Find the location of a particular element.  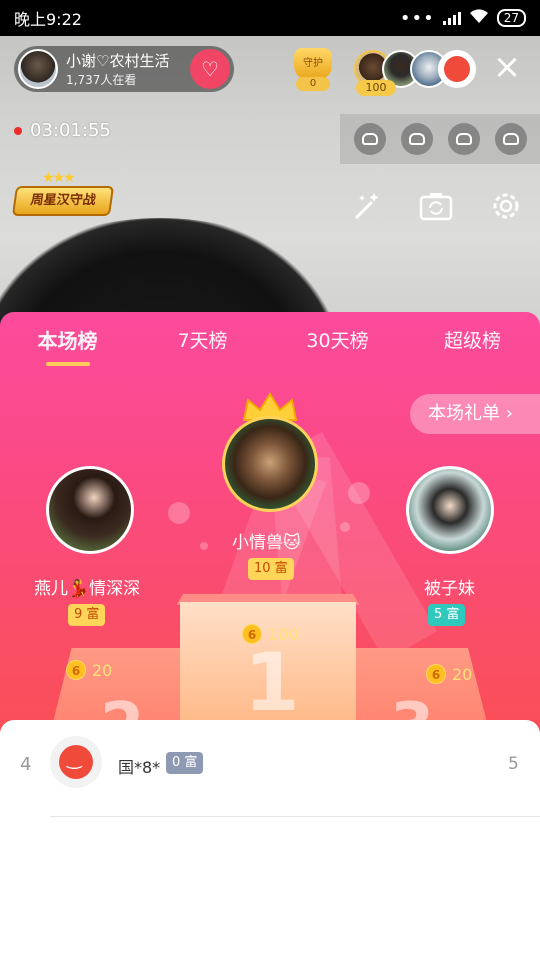

timer-text: 03:01:55 is located at coordinates (70, 130).